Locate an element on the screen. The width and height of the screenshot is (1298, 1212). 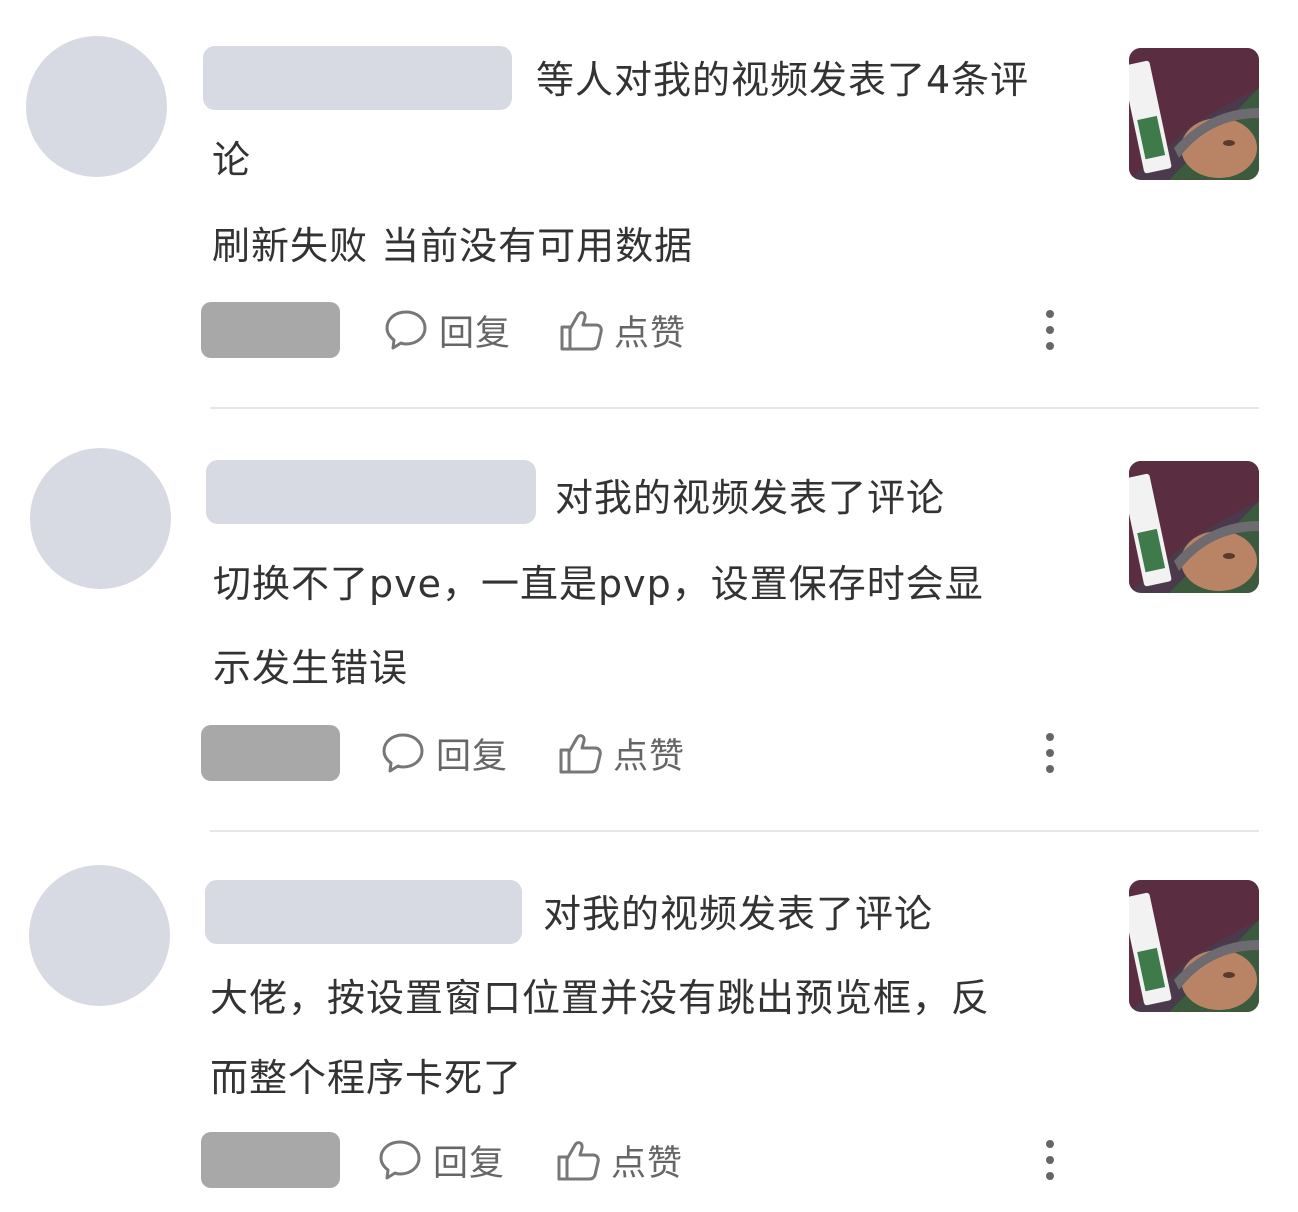
comment-bubble-icon is located at coordinates (400, 1160).